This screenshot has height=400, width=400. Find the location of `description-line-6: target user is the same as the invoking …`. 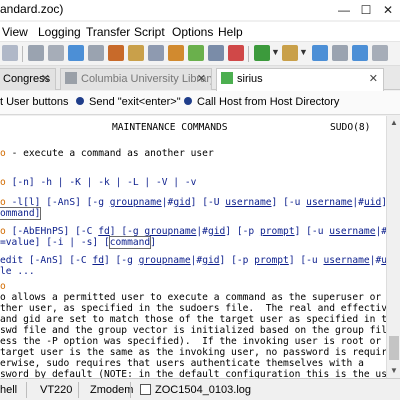

description-line-6: target user is the same as the invoking … is located at coordinates (193, 352).